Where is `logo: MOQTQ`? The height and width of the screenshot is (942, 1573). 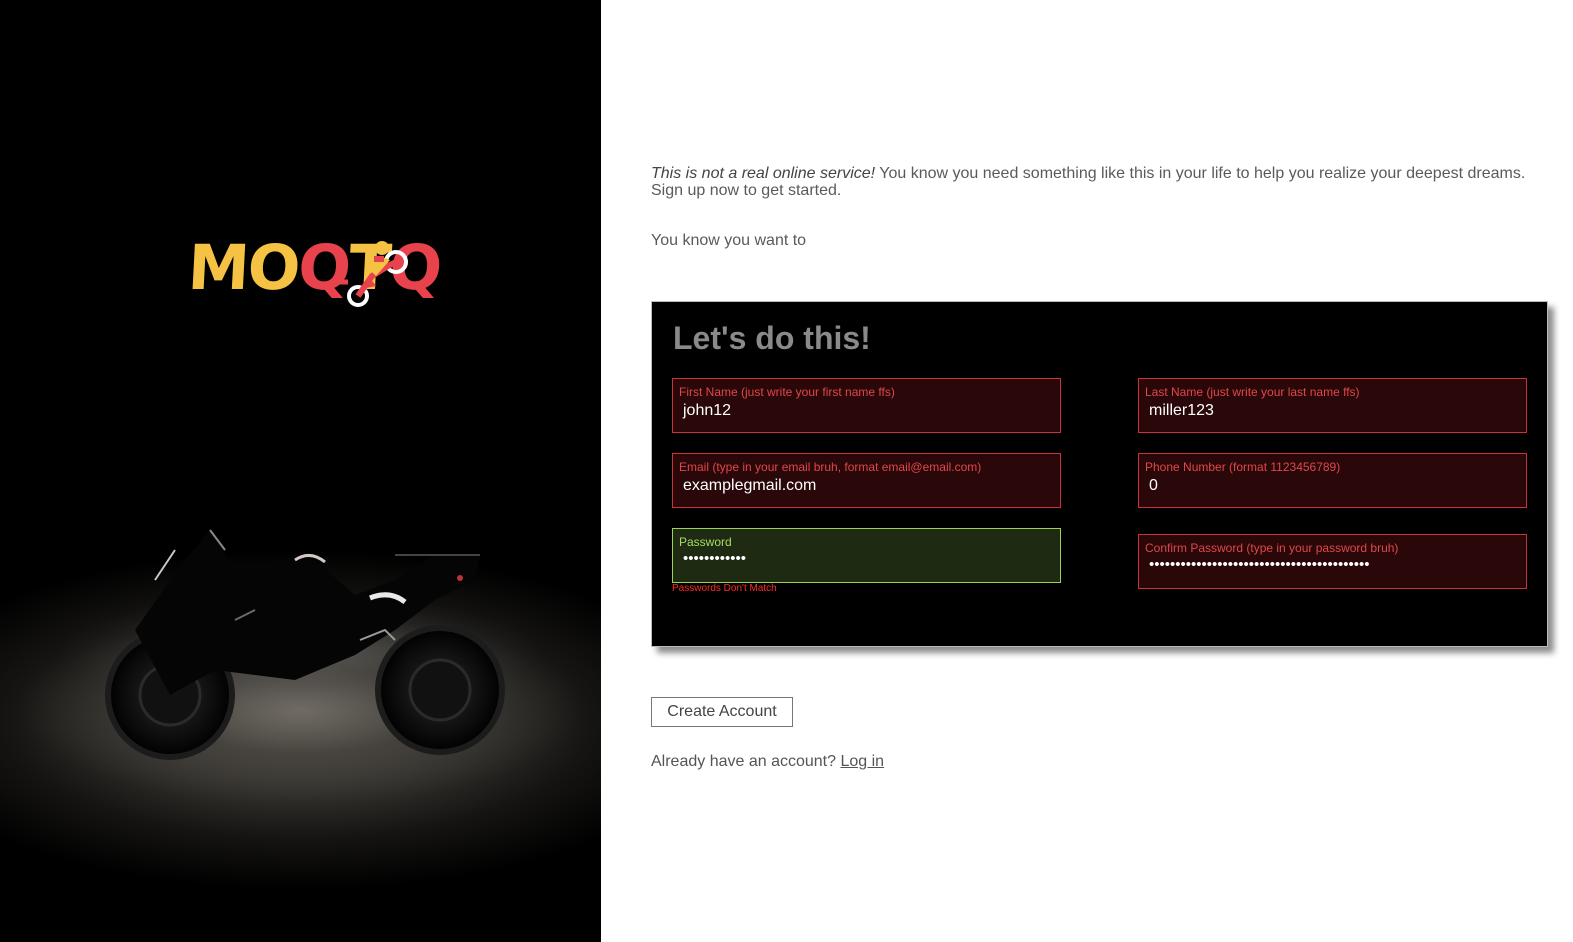
logo: MOQTQ is located at coordinates (314, 269).